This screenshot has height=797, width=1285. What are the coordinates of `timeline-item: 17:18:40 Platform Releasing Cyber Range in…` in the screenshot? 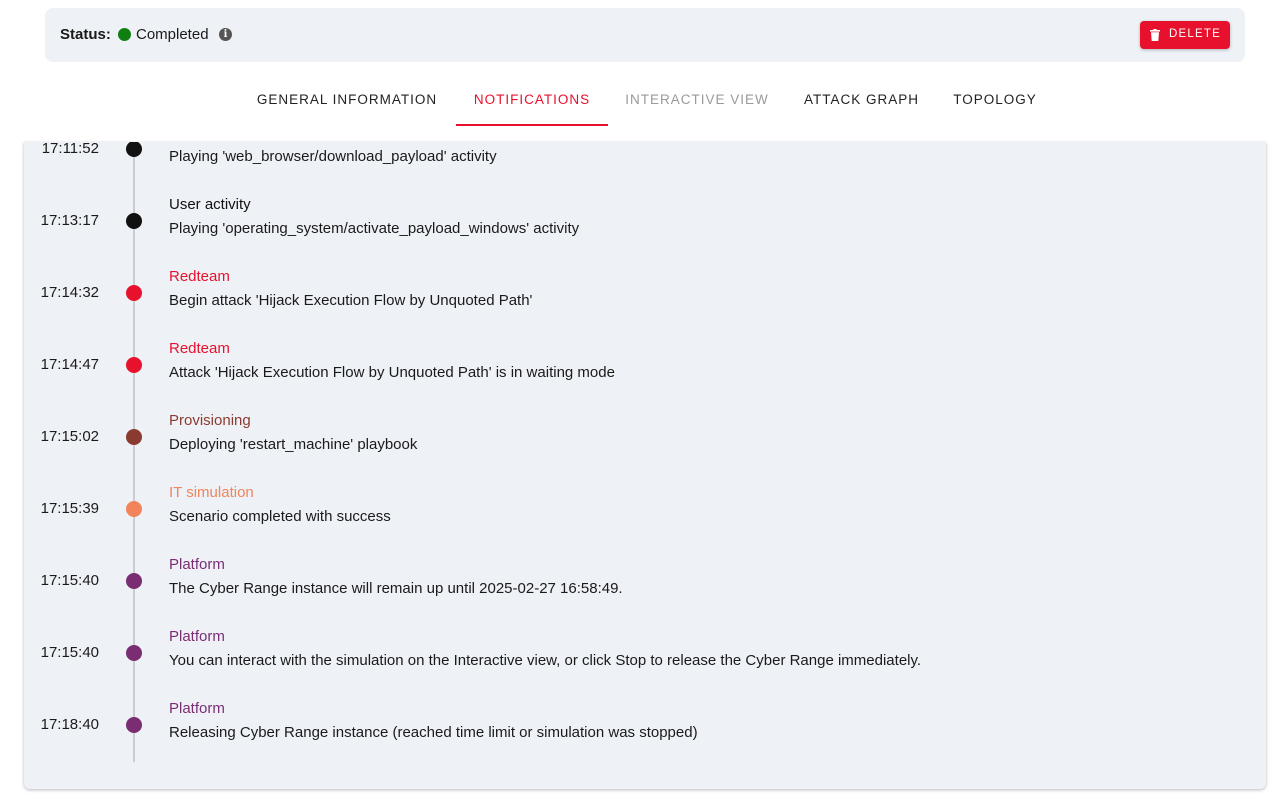 It's located at (645, 739).